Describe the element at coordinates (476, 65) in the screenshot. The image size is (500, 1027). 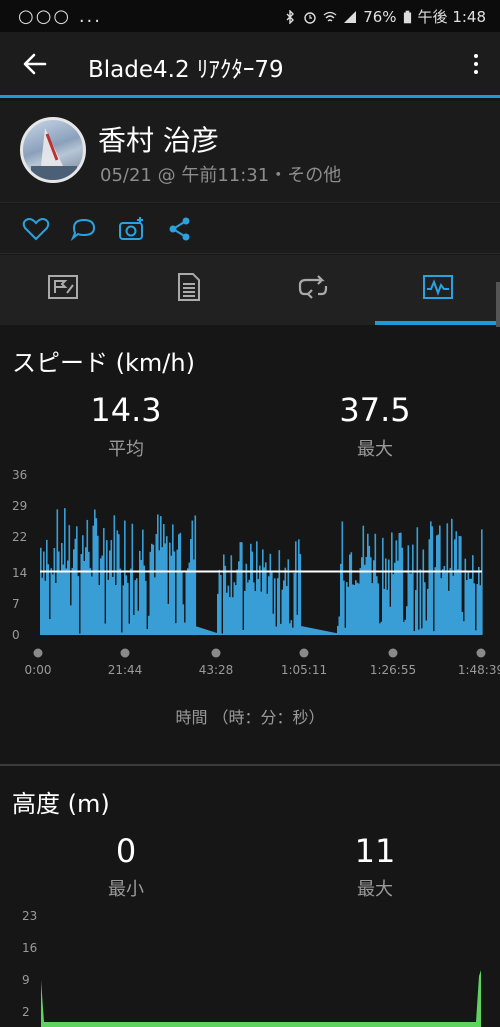
I see `more-options-icon` at that location.